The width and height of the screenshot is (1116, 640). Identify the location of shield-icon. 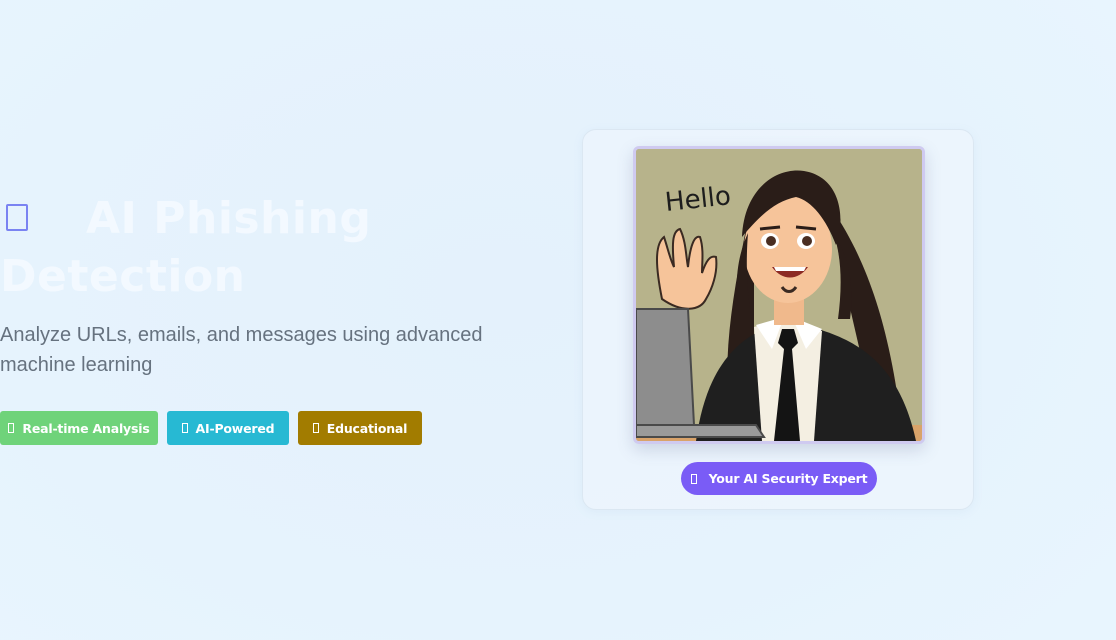
(17, 217).